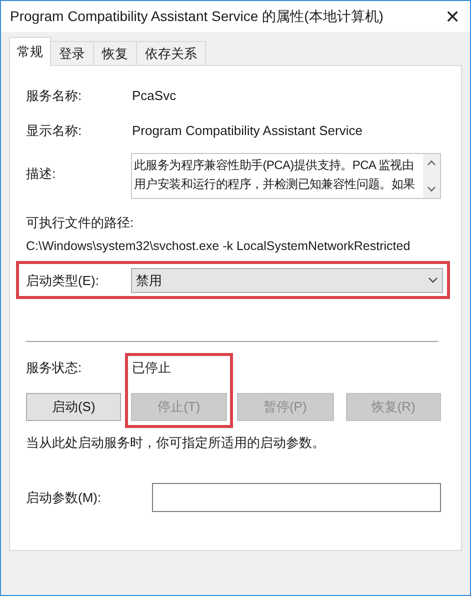 The height and width of the screenshot is (596, 471). What do you see at coordinates (74, 406) in the screenshot?
I see `service-button: 启动(S)` at bounding box center [74, 406].